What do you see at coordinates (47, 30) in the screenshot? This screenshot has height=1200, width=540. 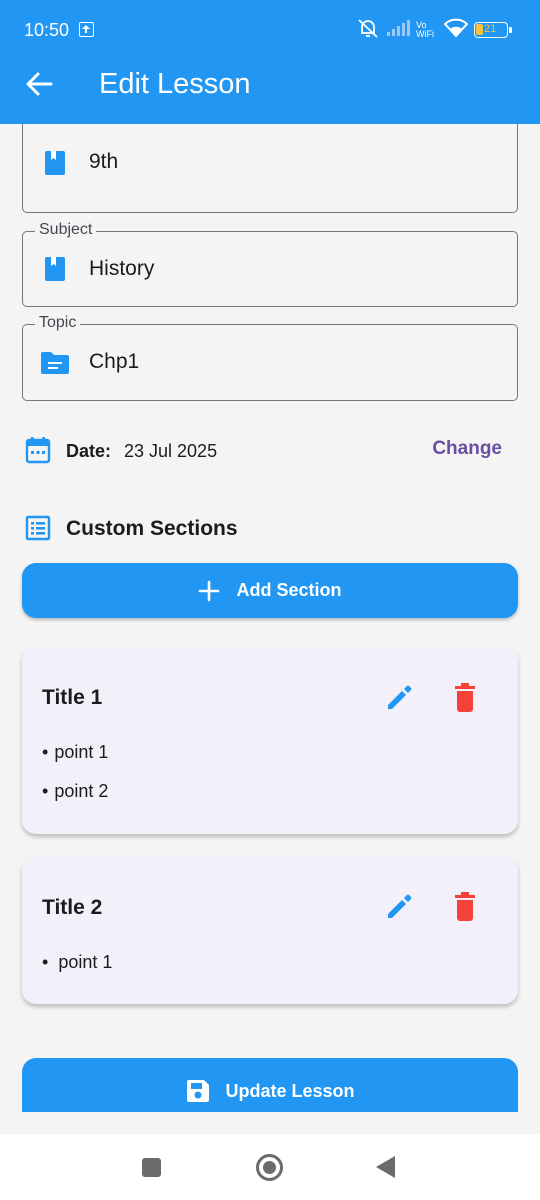 I see `status-time: 10:50` at bounding box center [47, 30].